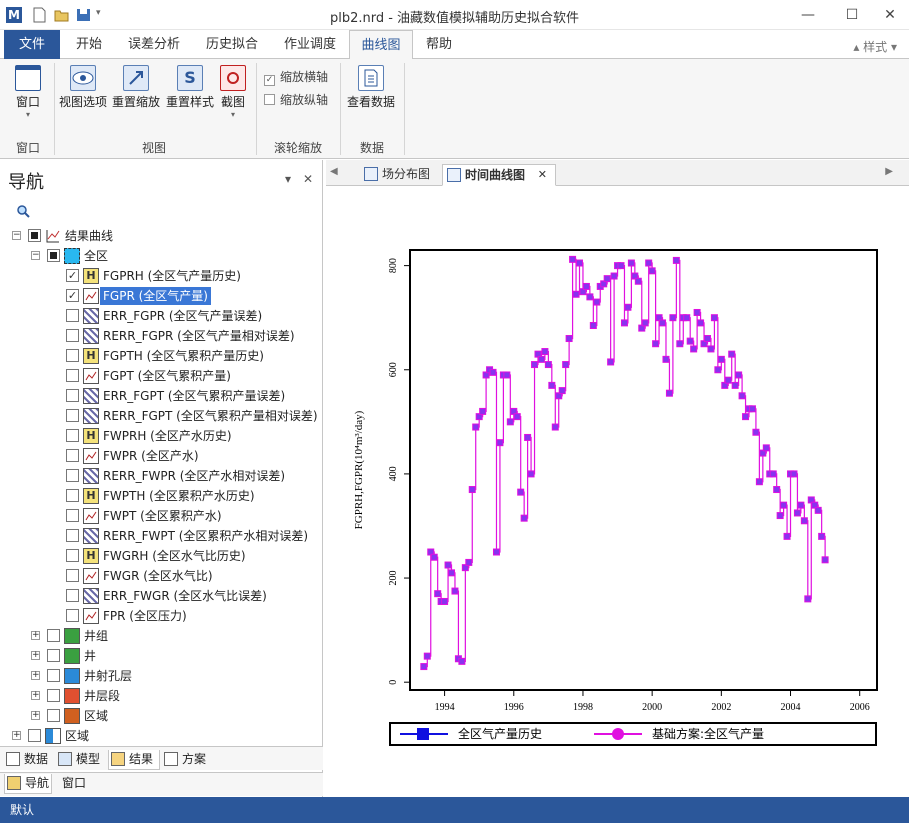 The height and width of the screenshot is (823, 909). What do you see at coordinates (89, 44) in the screenshot?
I see `tab-start: 开始` at bounding box center [89, 44].